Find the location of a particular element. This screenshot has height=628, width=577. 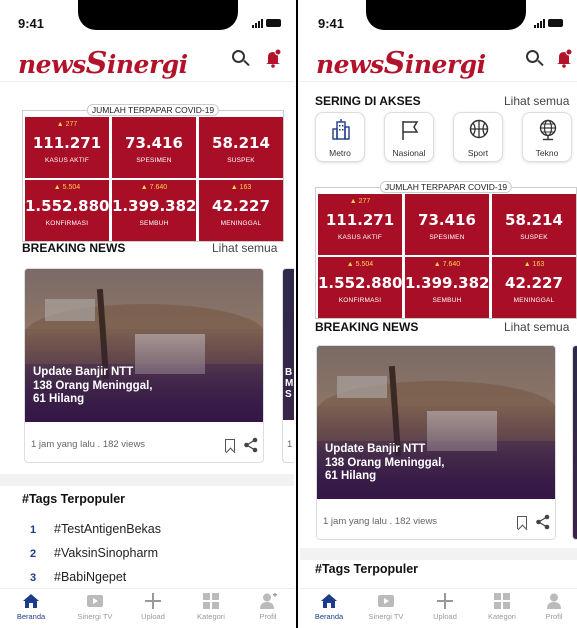

stat-delta: ▲ 277 is located at coordinates (360, 201).